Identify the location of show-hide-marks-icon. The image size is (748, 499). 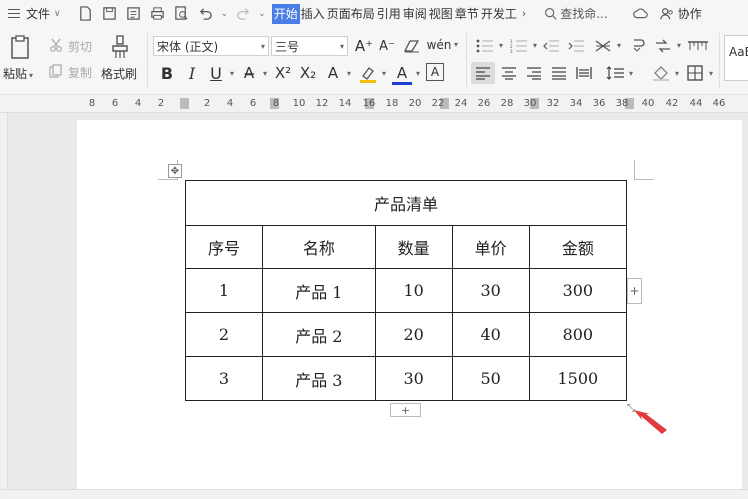
(663, 46).